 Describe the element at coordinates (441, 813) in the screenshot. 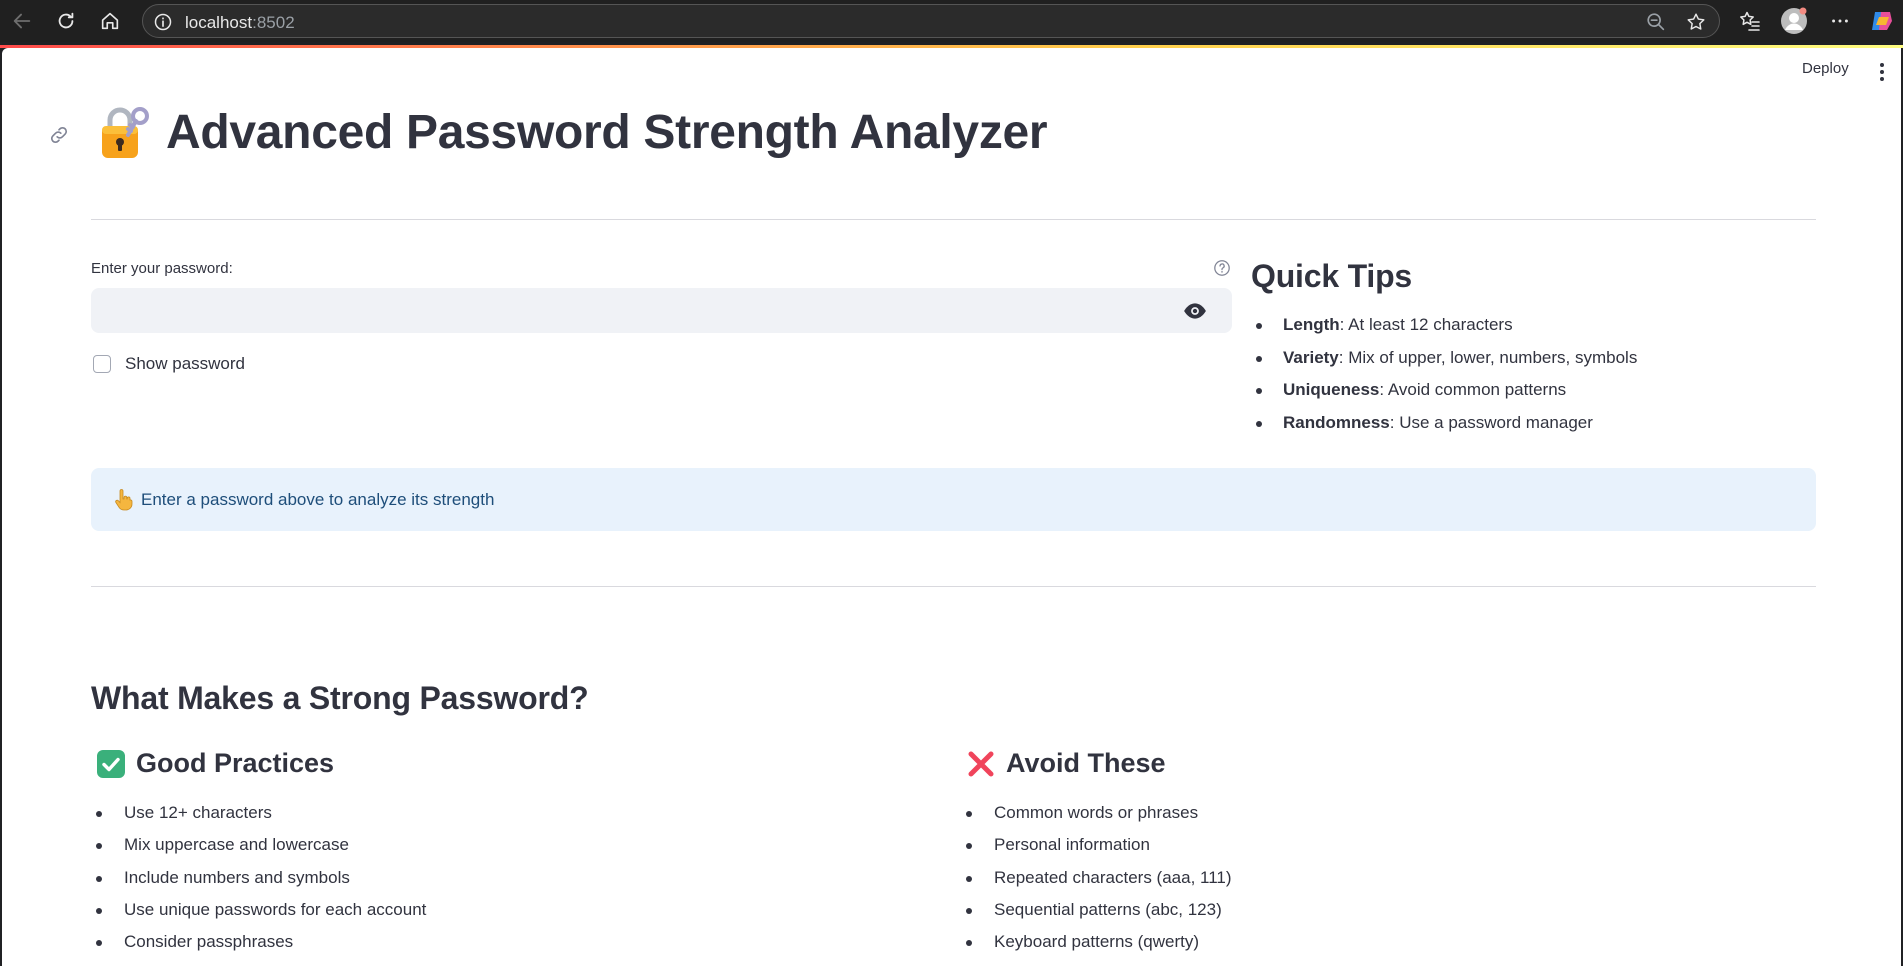

I see `list-item: Use 12+ characters` at that location.